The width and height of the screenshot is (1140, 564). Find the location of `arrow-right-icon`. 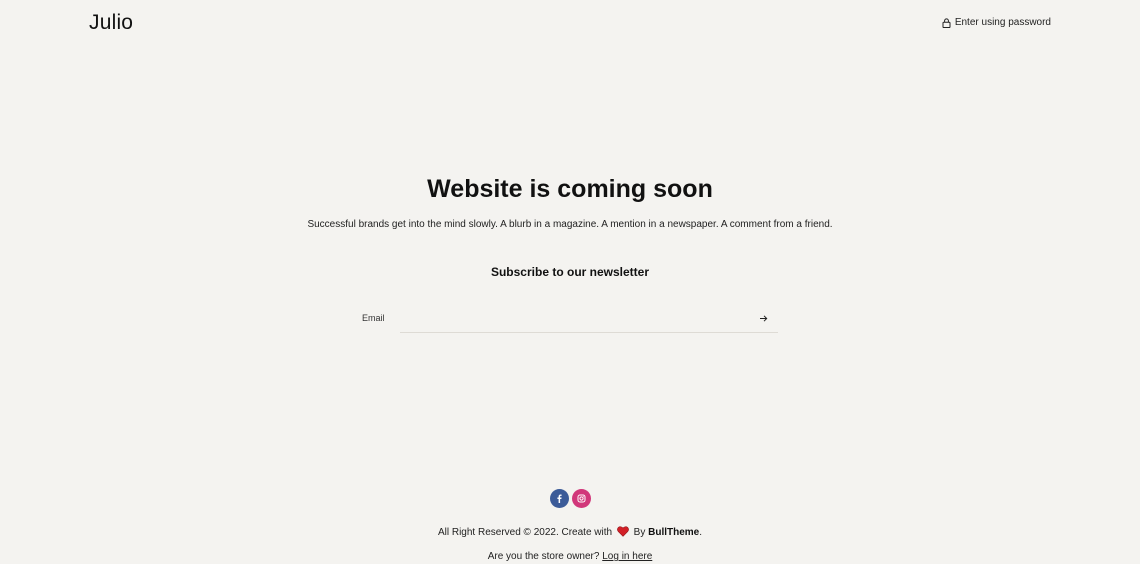

arrow-right-icon is located at coordinates (763, 318).